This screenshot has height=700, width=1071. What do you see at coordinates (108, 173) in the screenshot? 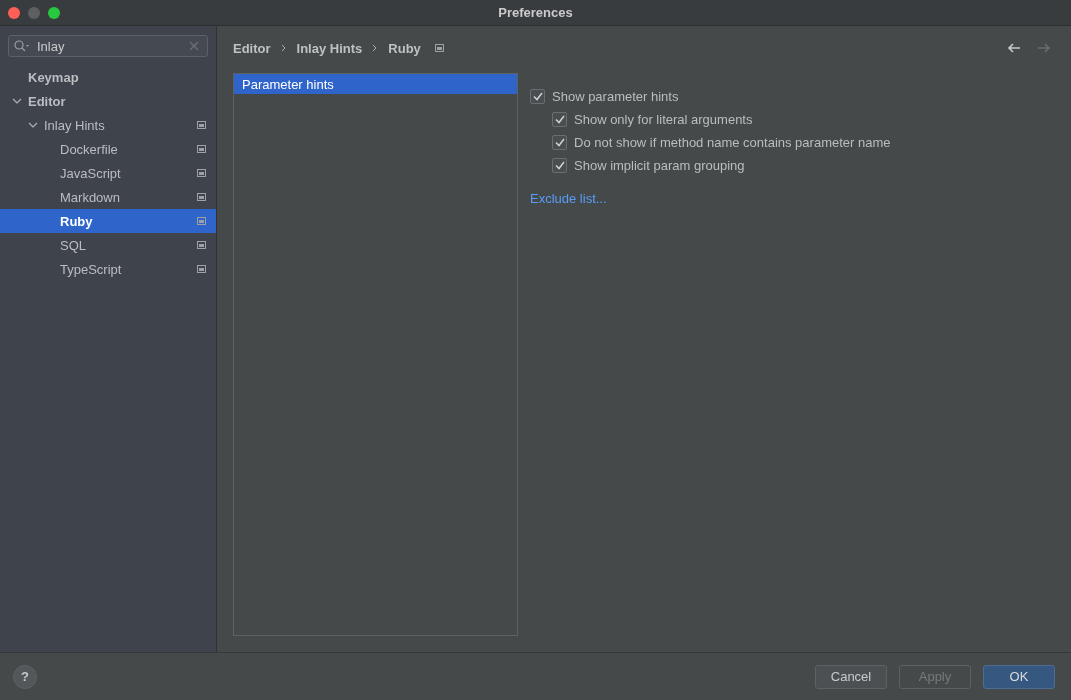
I see `tree-item: JavaScript` at bounding box center [108, 173].